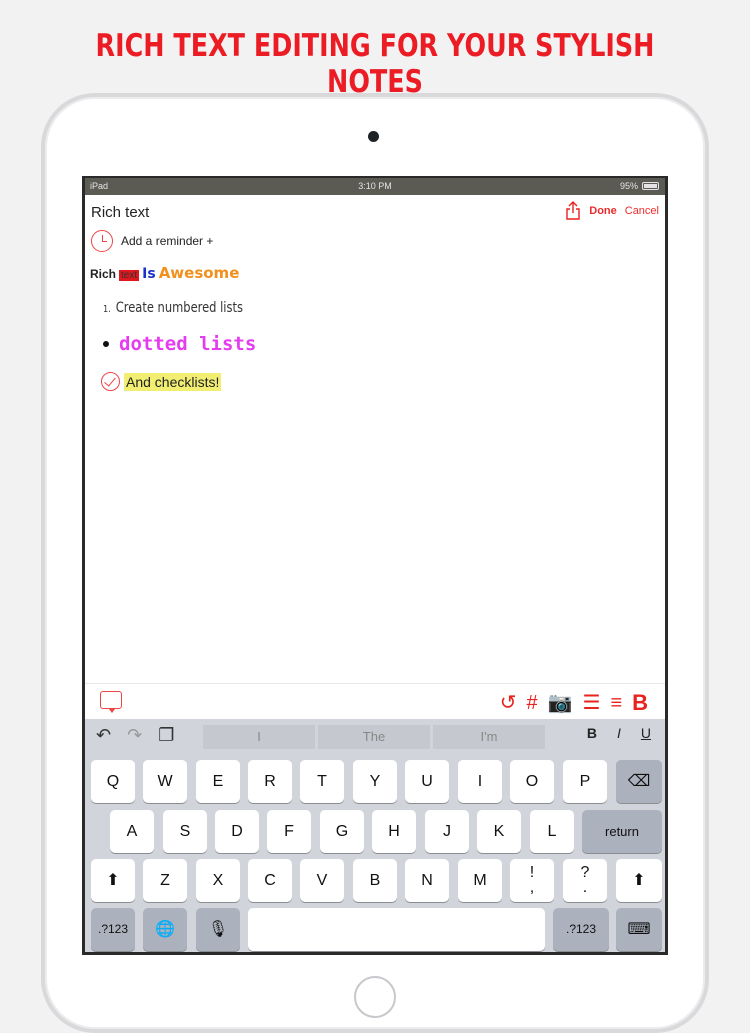 This screenshot has width=750, height=1033. Describe the element at coordinates (375, 997) in the screenshot. I see `home-button` at that location.